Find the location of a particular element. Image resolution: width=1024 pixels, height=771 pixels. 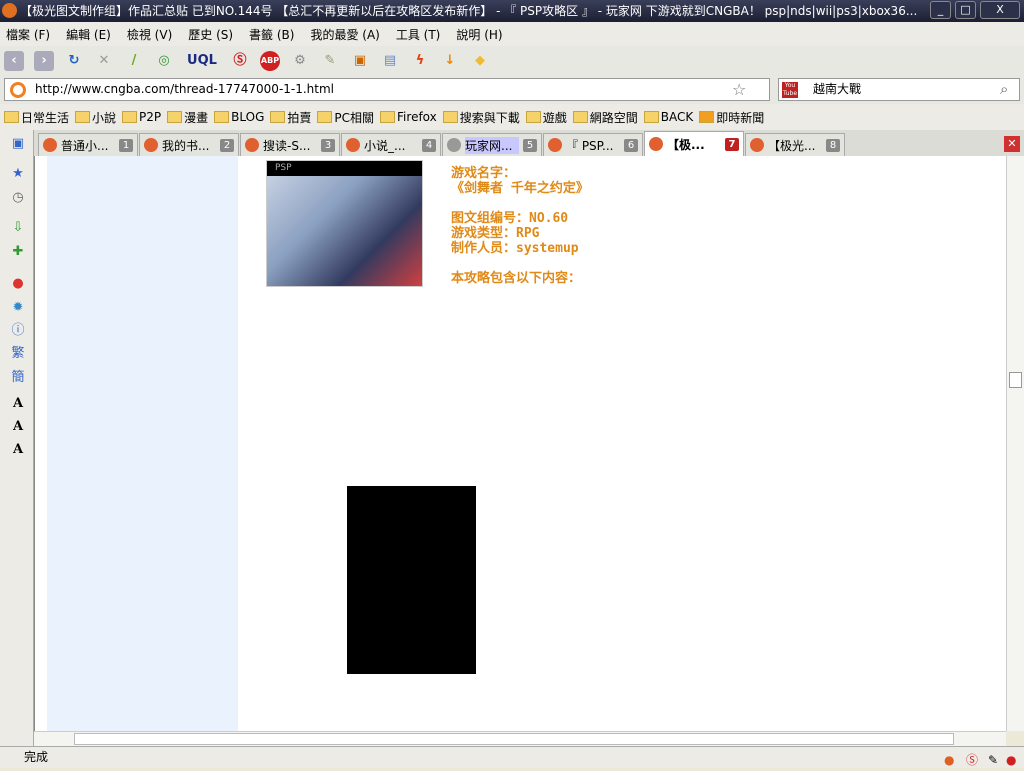

status-text: 完成 is located at coordinates (36, 757).